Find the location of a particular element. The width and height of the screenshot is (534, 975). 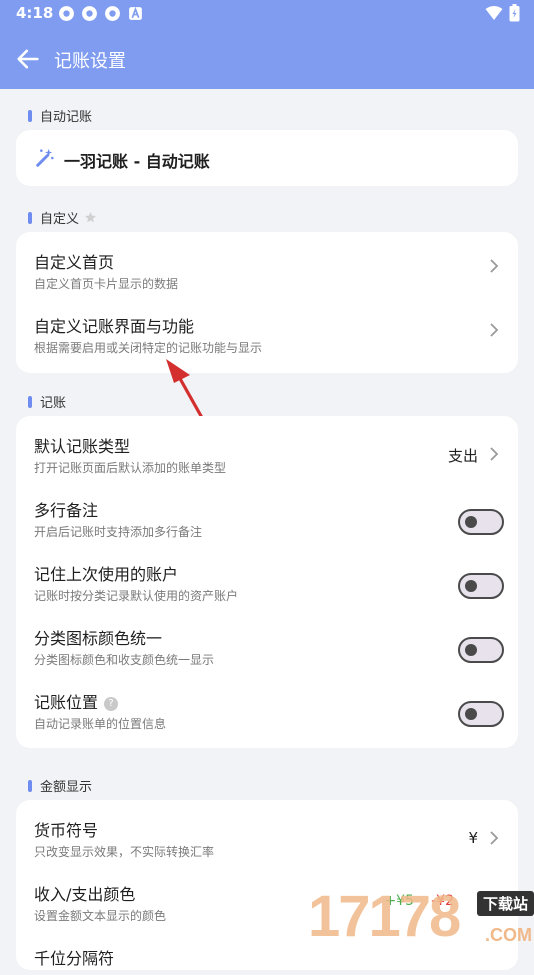

magic-wand-icon is located at coordinates (45, 157).